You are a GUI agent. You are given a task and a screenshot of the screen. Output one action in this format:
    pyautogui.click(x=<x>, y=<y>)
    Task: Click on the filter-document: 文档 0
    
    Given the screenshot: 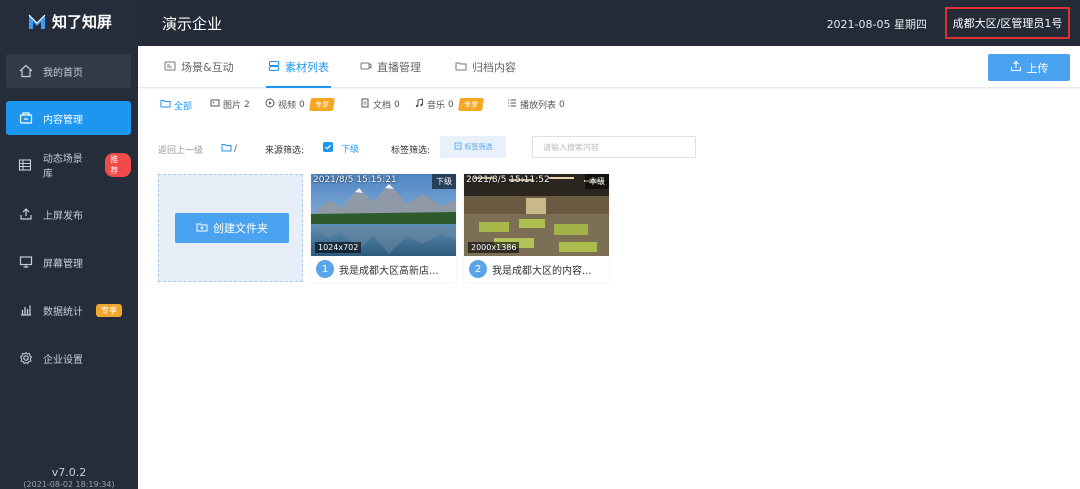 What is the action you would take?
    pyautogui.click(x=380, y=104)
    